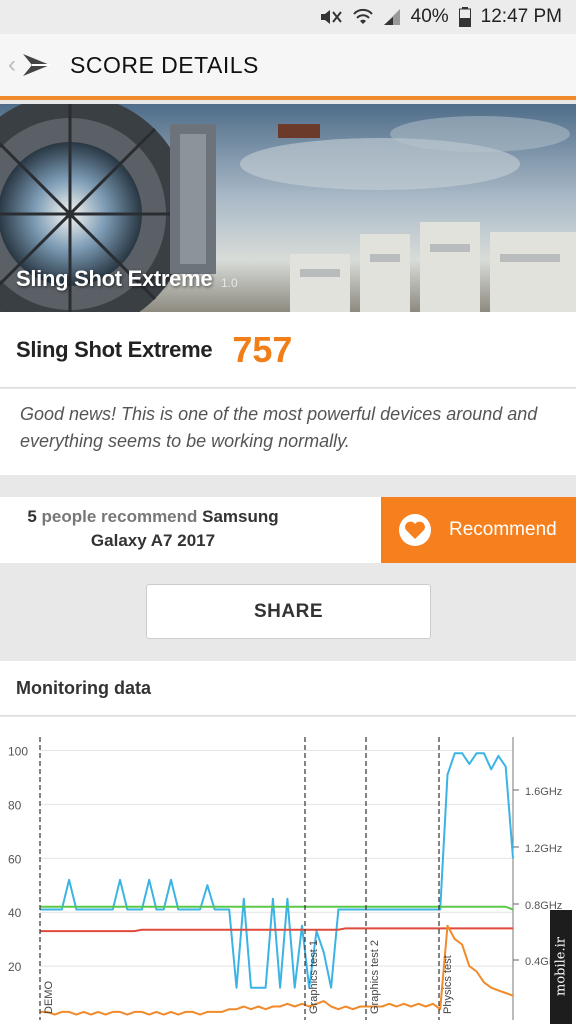 The height and width of the screenshot is (1024, 576). What do you see at coordinates (503, 529) in the screenshot?
I see `recommend-button-label: Recommend` at bounding box center [503, 529].